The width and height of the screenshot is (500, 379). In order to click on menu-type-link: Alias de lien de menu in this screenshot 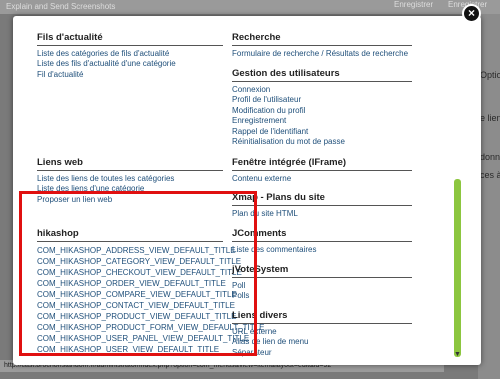, I will do `click(322, 342)`.